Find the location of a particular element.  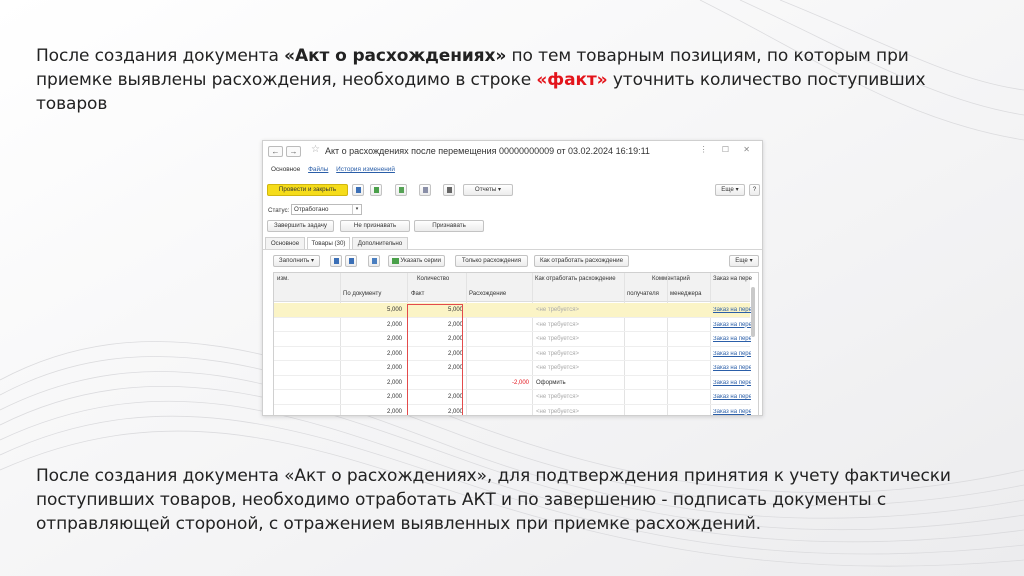

status-value: Отработано is located at coordinates (311, 209).